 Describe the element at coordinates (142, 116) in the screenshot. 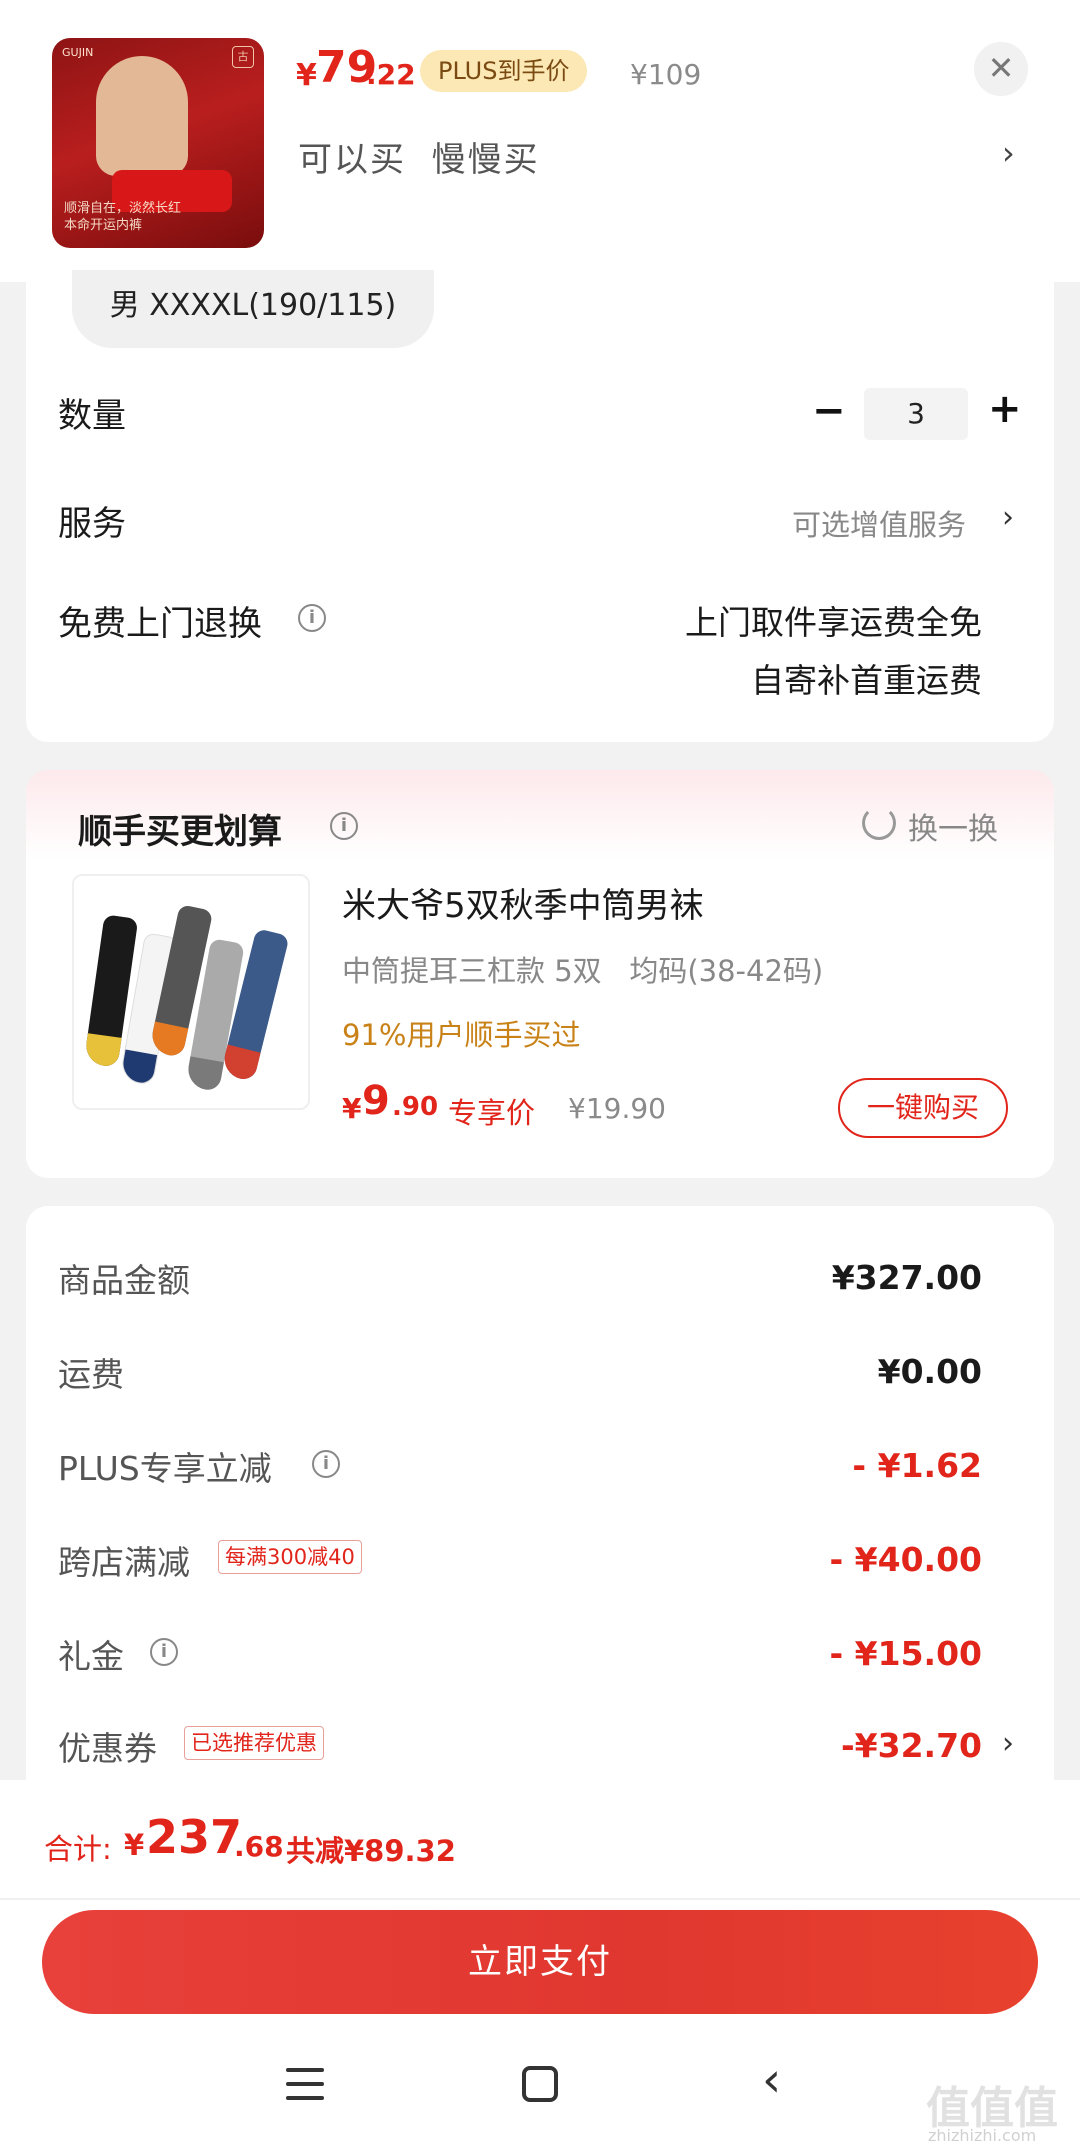

I see `thumb-model-figure` at that location.